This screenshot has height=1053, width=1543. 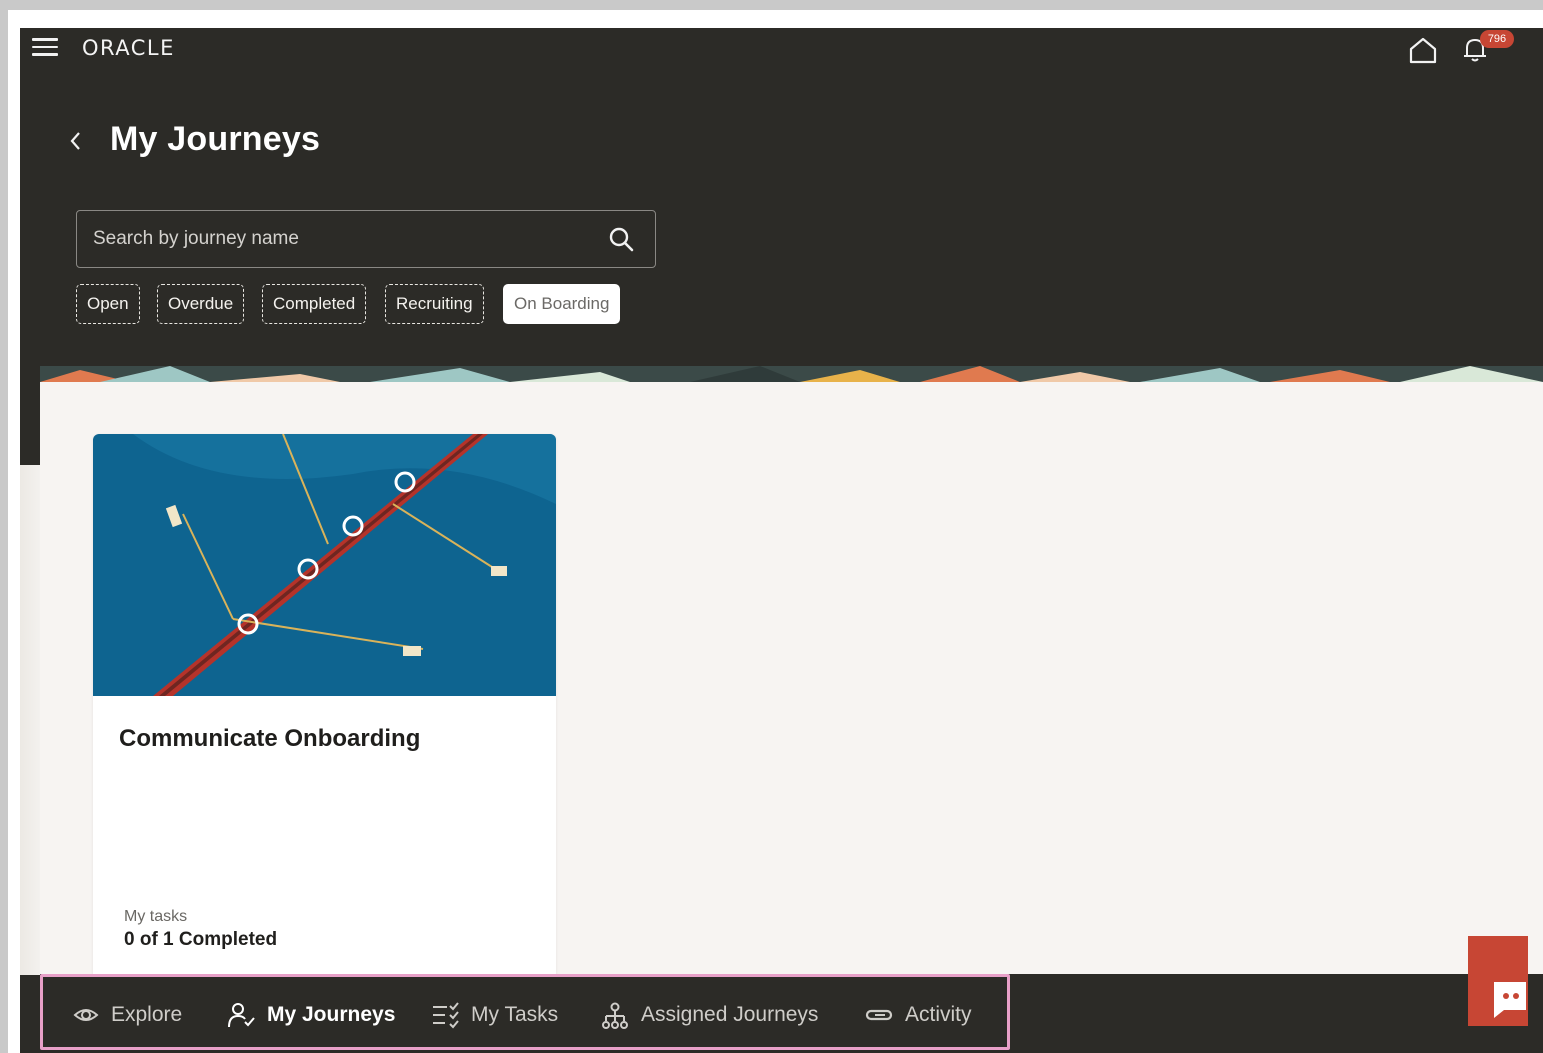 I want to click on search-field, so click(x=366, y=239).